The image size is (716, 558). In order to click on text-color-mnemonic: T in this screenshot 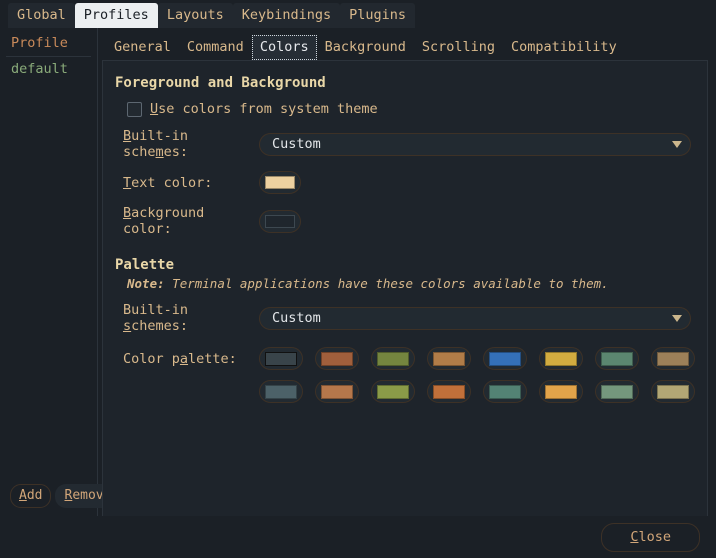, I will do `click(127, 182)`.